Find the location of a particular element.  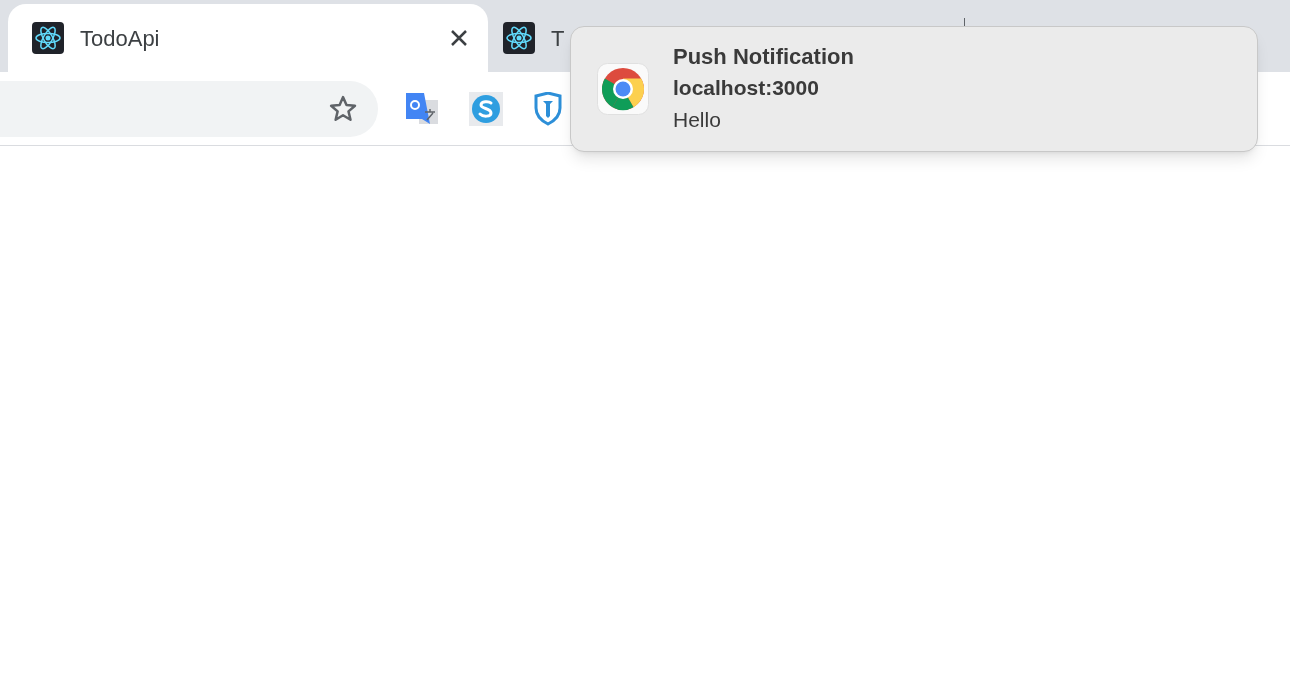

notification-origin: localhost:3000 is located at coordinates (746, 88).